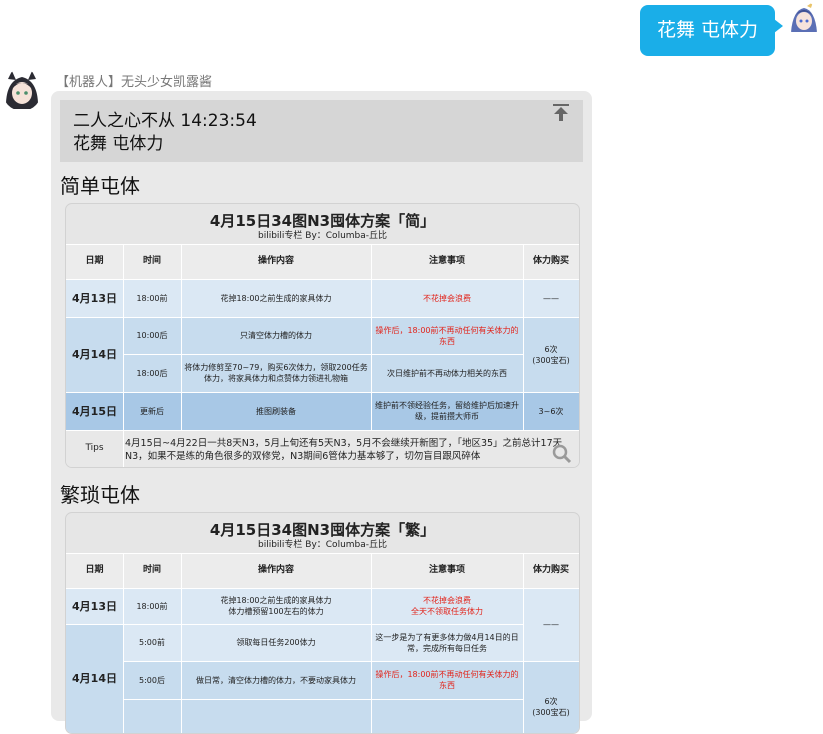 This screenshot has width=823, height=734. What do you see at coordinates (152, 335) in the screenshot?
I see `cell-time: 10:00后` at bounding box center [152, 335].